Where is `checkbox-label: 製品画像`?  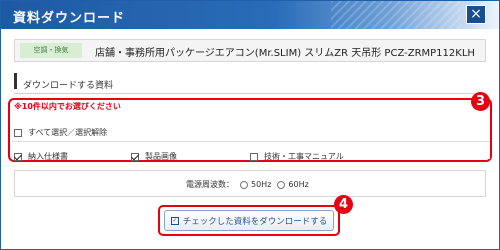 checkbox-label: 製品画像 is located at coordinates (161, 156).